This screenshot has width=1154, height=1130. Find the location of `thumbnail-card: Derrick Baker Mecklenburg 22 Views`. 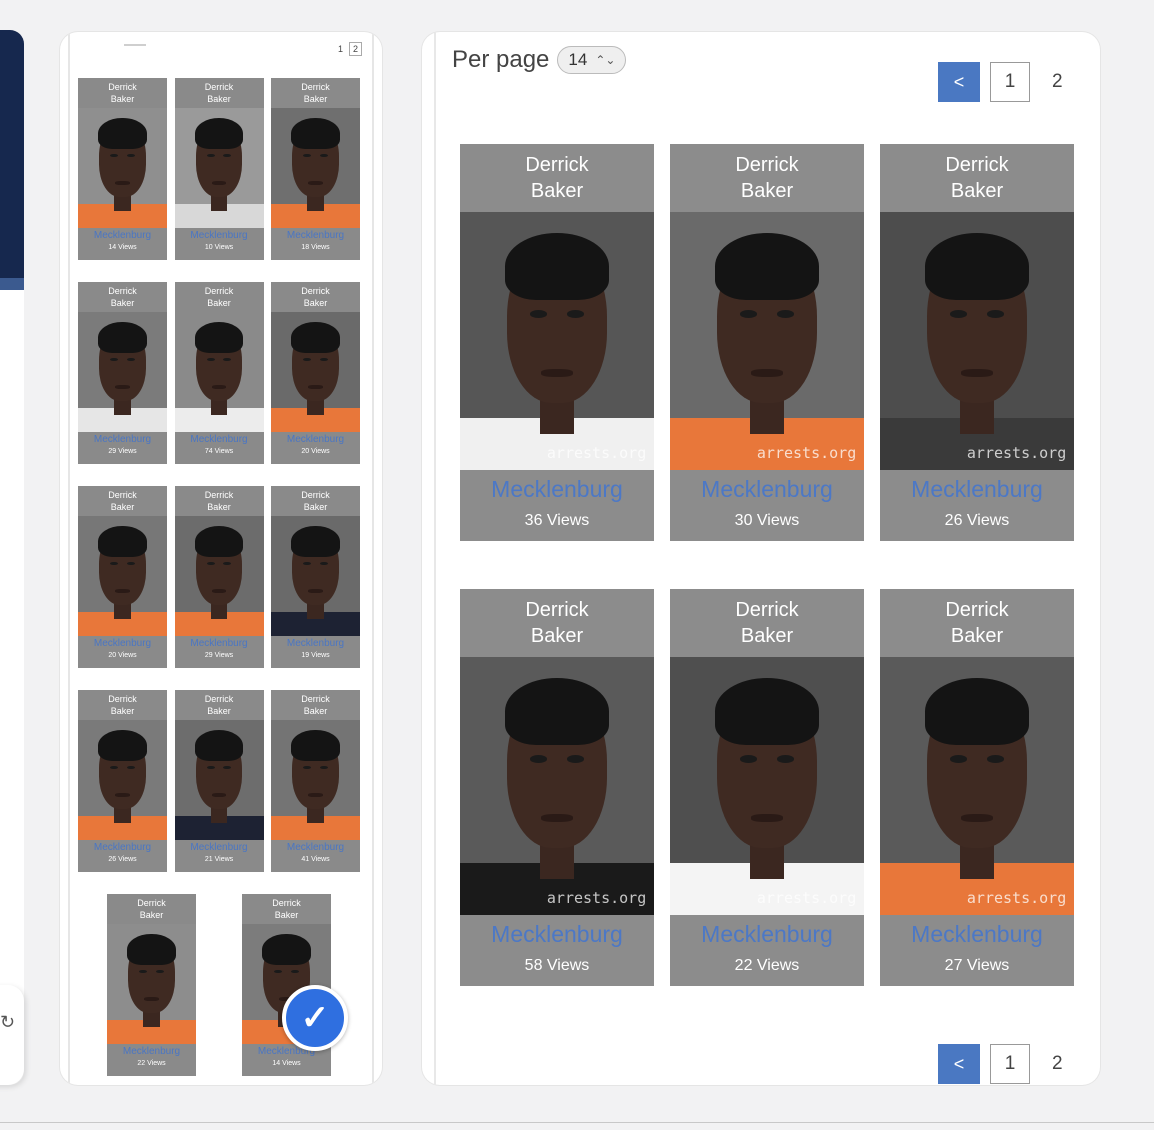

thumbnail-card: Derrick Baker Mecklenburg 22 Views is located at coordinates (151, 985).